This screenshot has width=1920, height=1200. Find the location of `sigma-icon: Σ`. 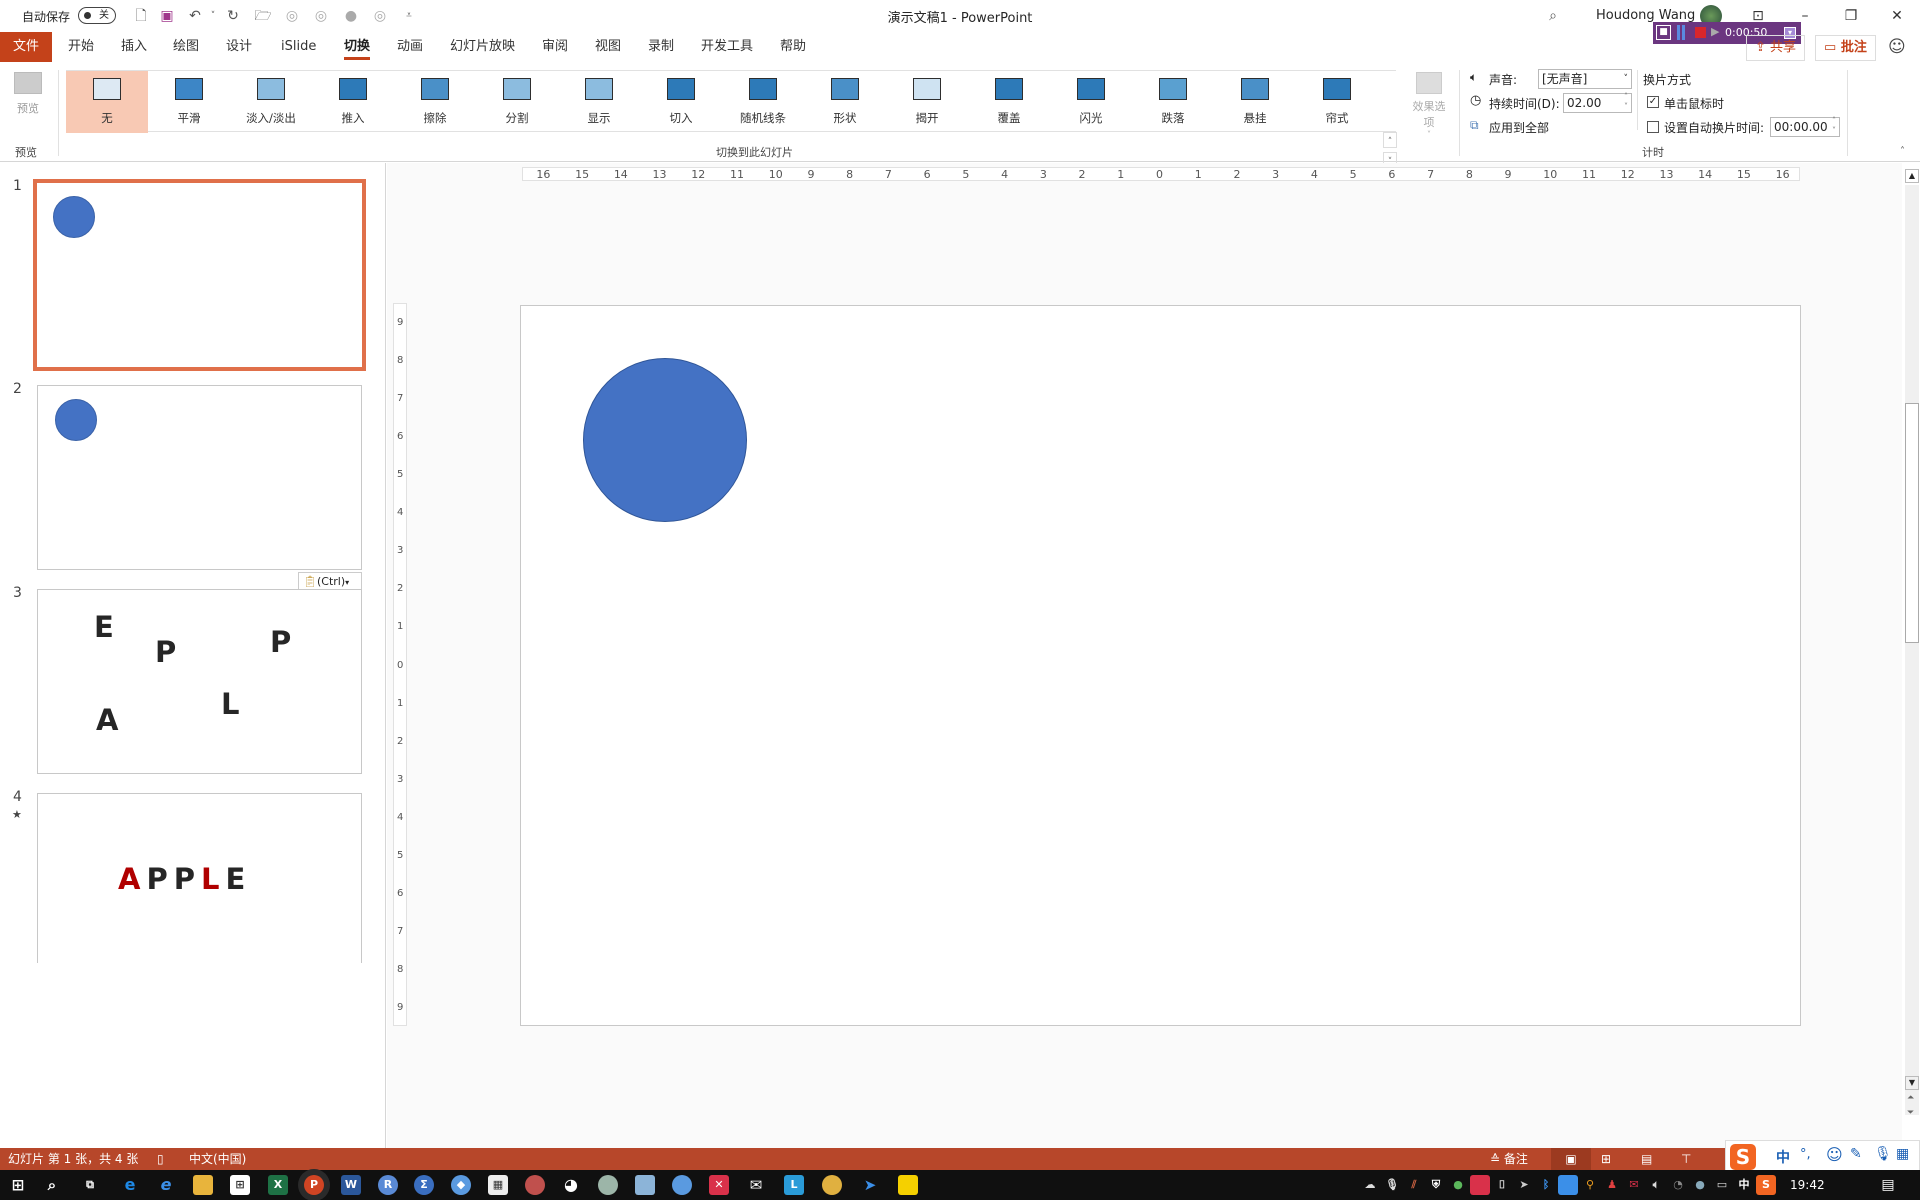

sigma-icon: Σ is located at coordinates (424, 1185).